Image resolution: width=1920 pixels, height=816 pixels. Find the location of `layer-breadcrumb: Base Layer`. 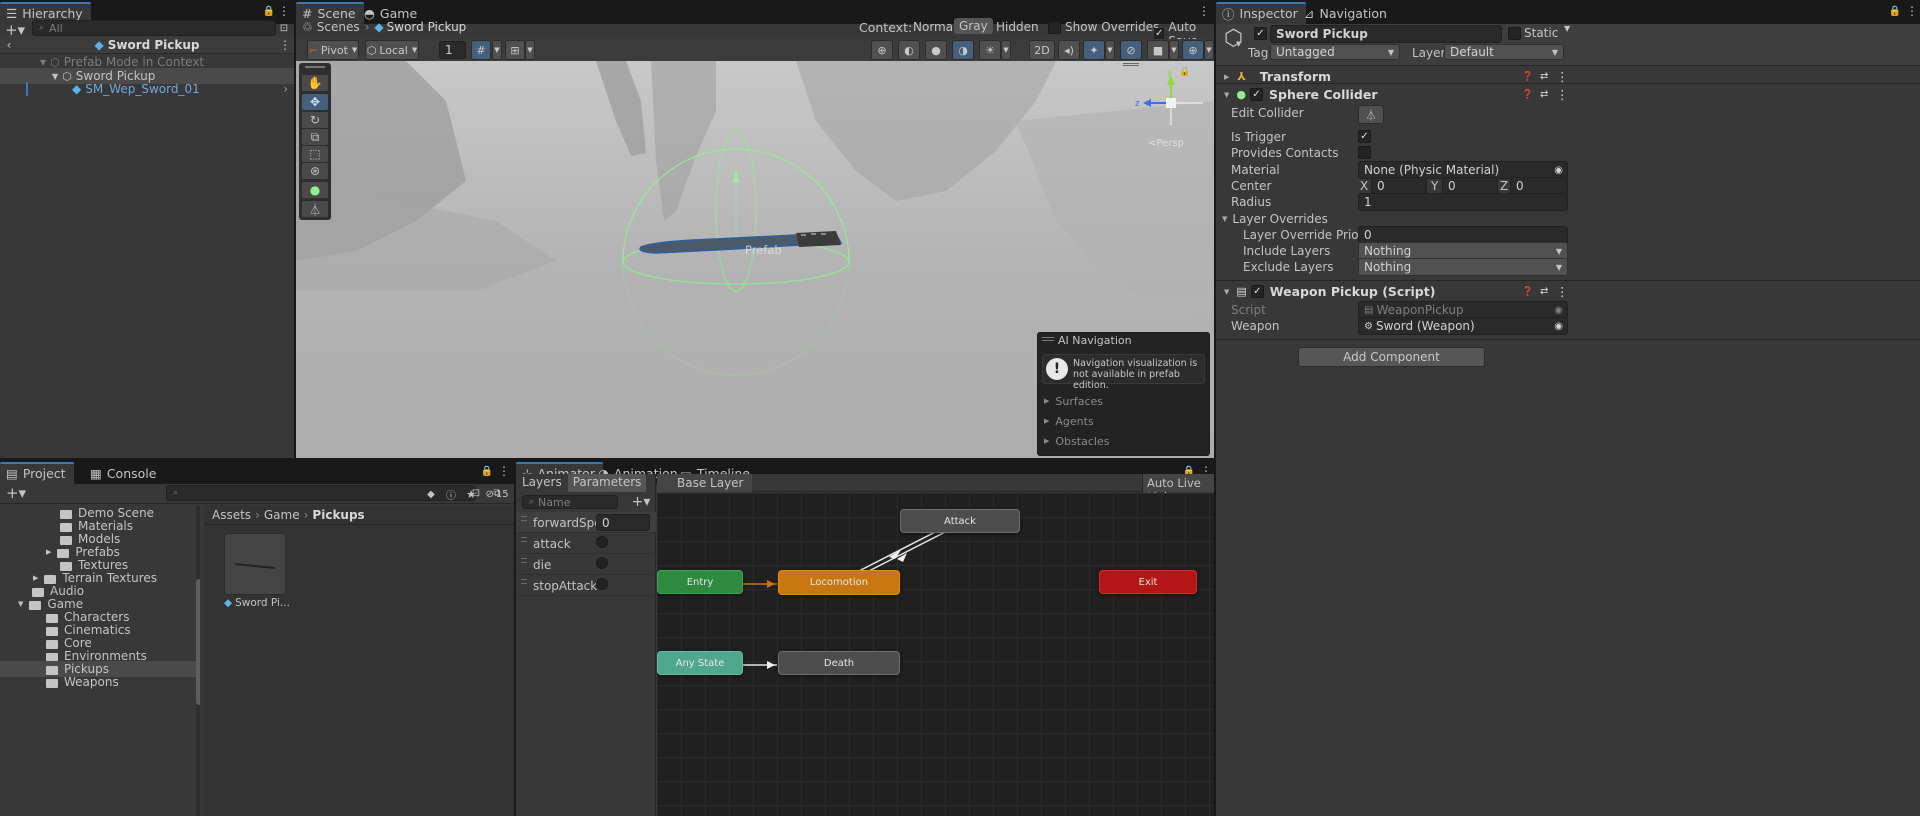

layer-breadcrumb: Base Layer is located at coordinates (704, 483).